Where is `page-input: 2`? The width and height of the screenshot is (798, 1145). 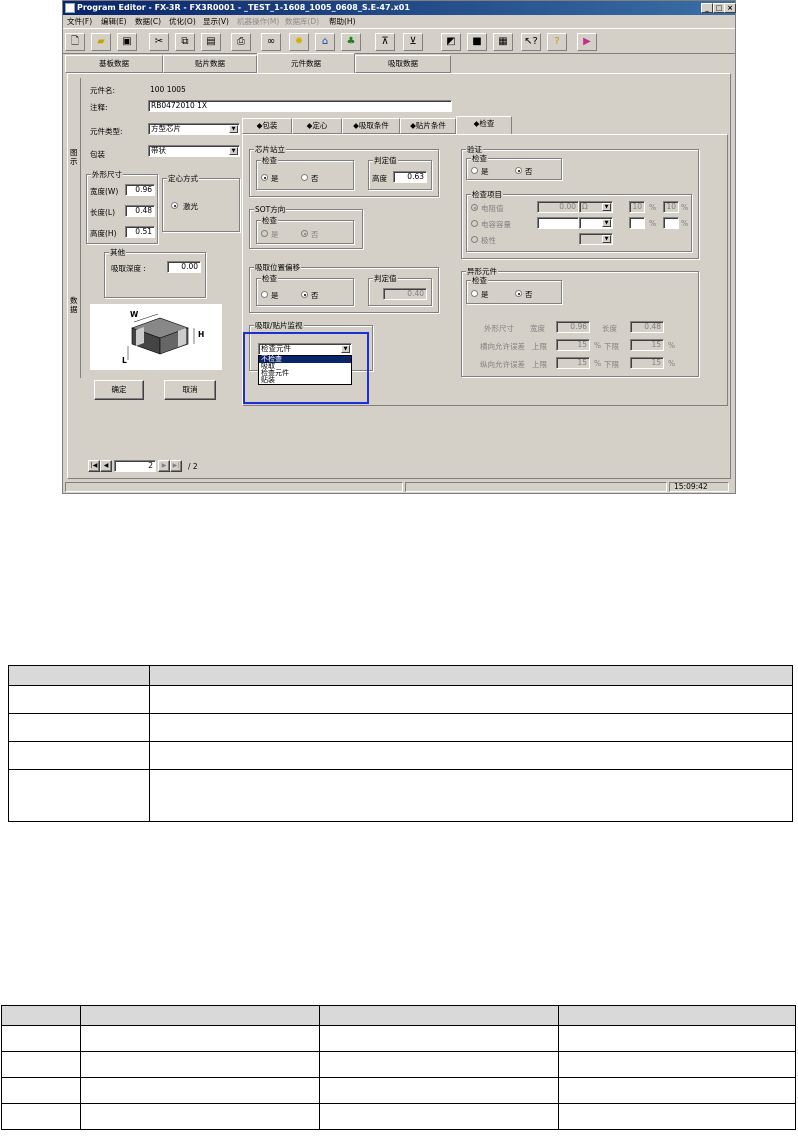
page-input: 2 is located at coordinates (135, 466).